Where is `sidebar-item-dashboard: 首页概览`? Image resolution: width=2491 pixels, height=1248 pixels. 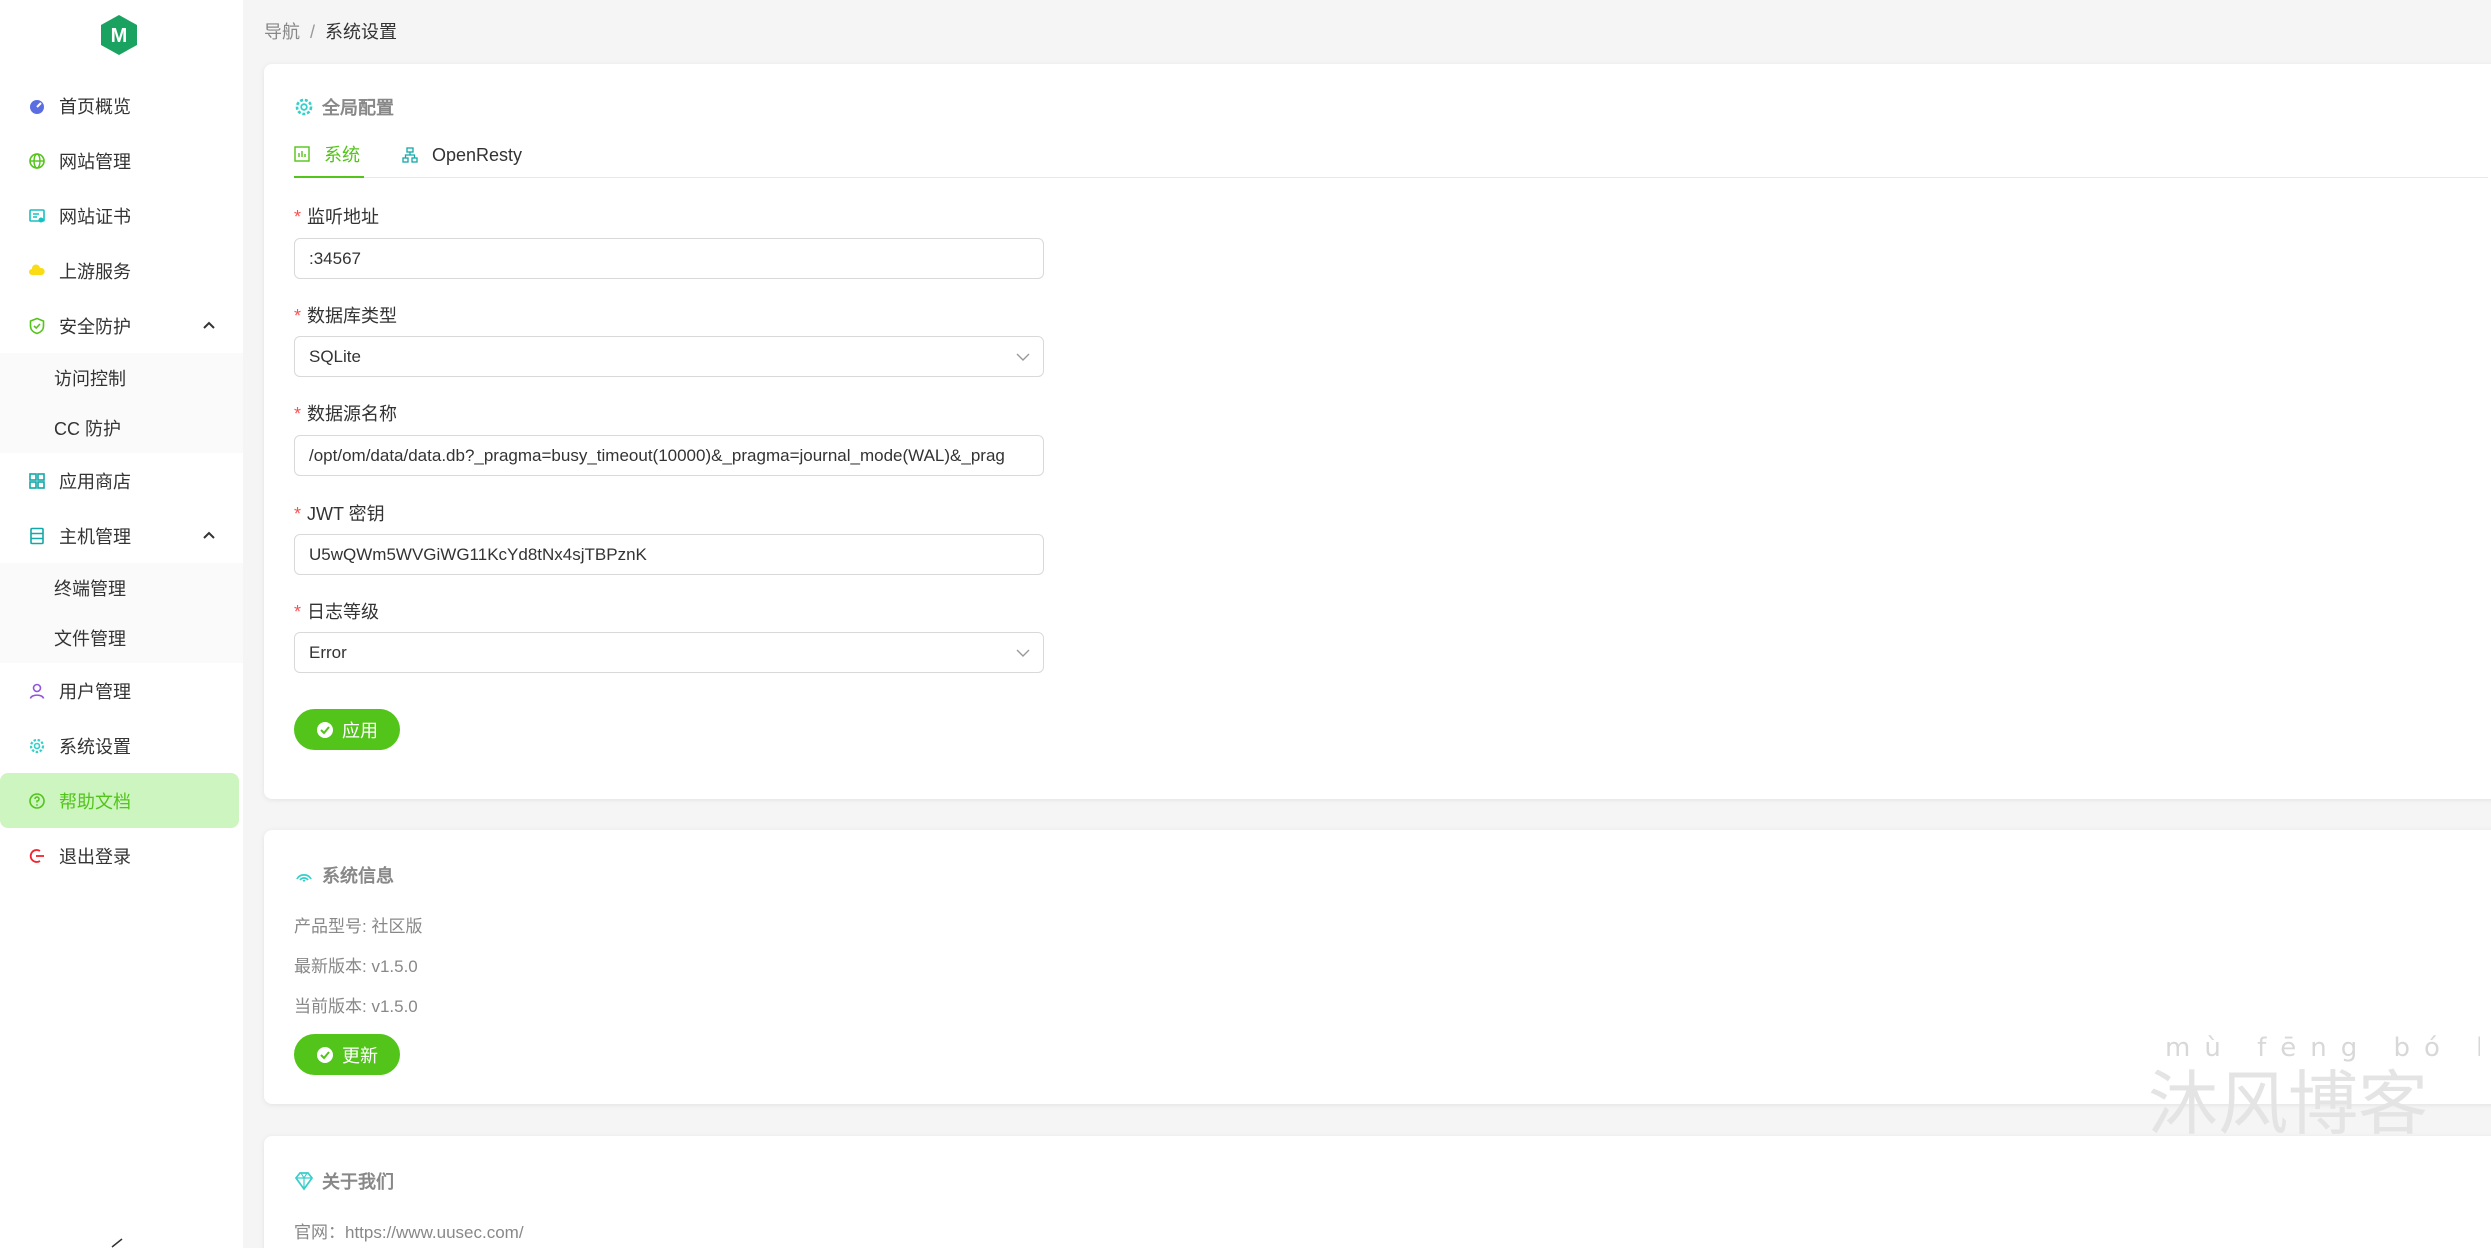
sidebar-item-dashboard: 首页概览 is located at coordinates (121, 105).